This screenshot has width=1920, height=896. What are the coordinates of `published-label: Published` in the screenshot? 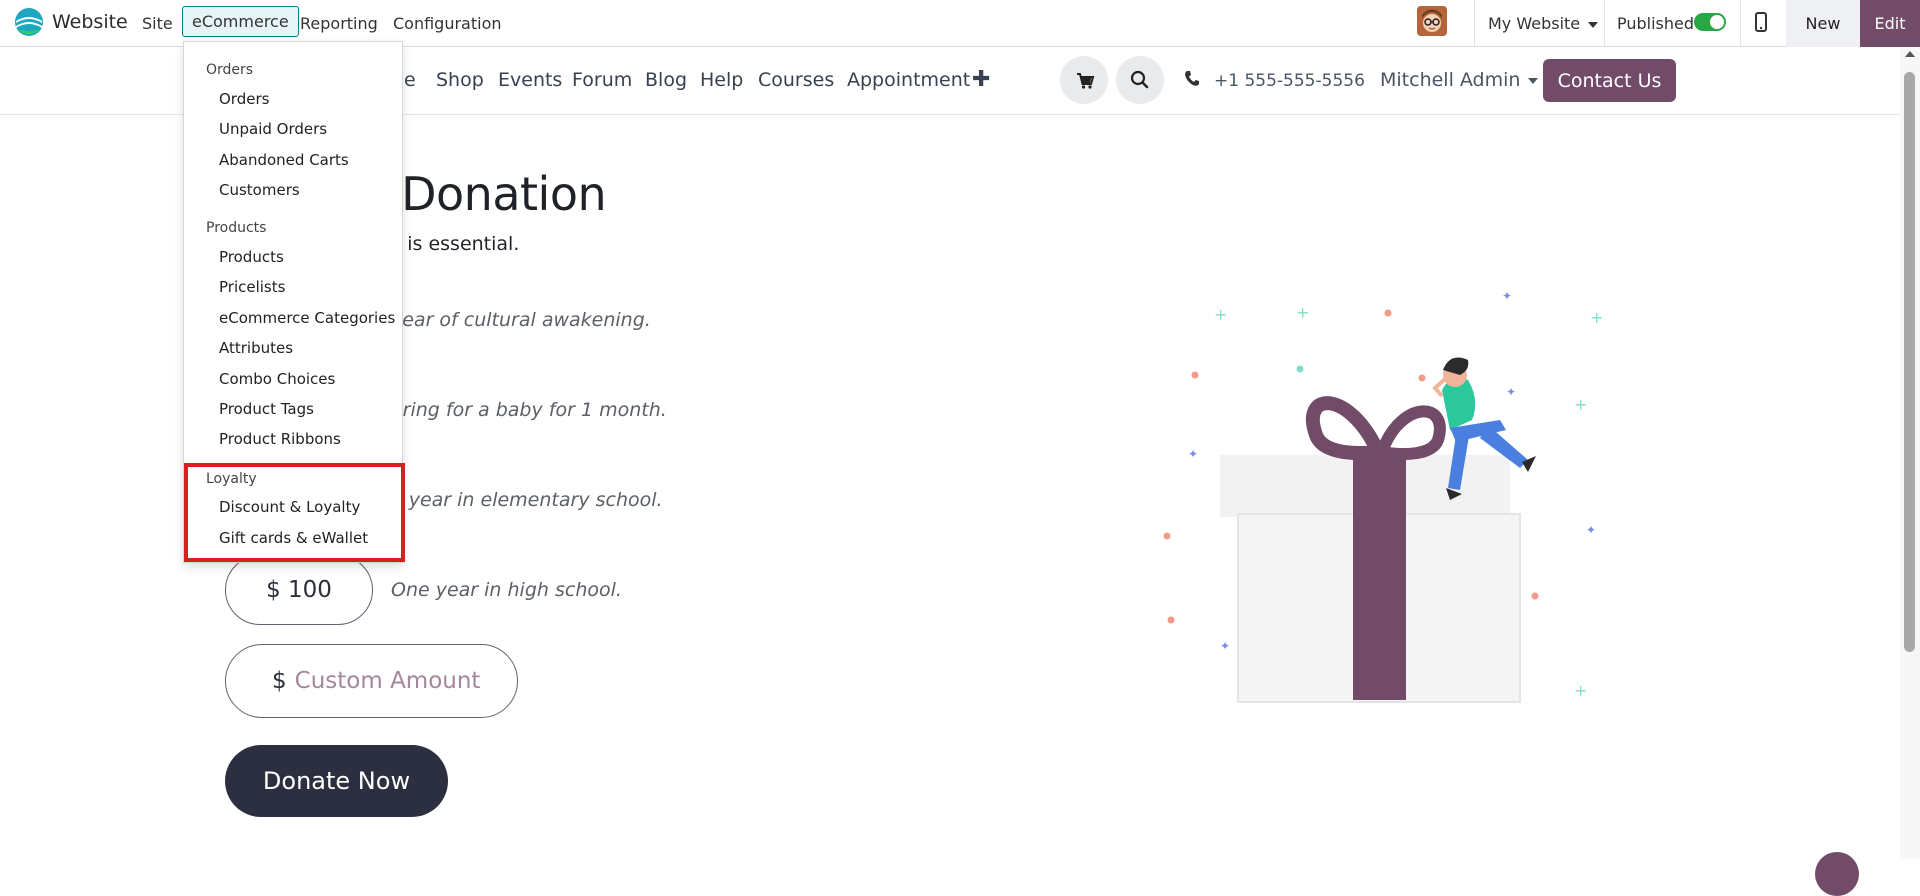 It's located at (1656, 23).